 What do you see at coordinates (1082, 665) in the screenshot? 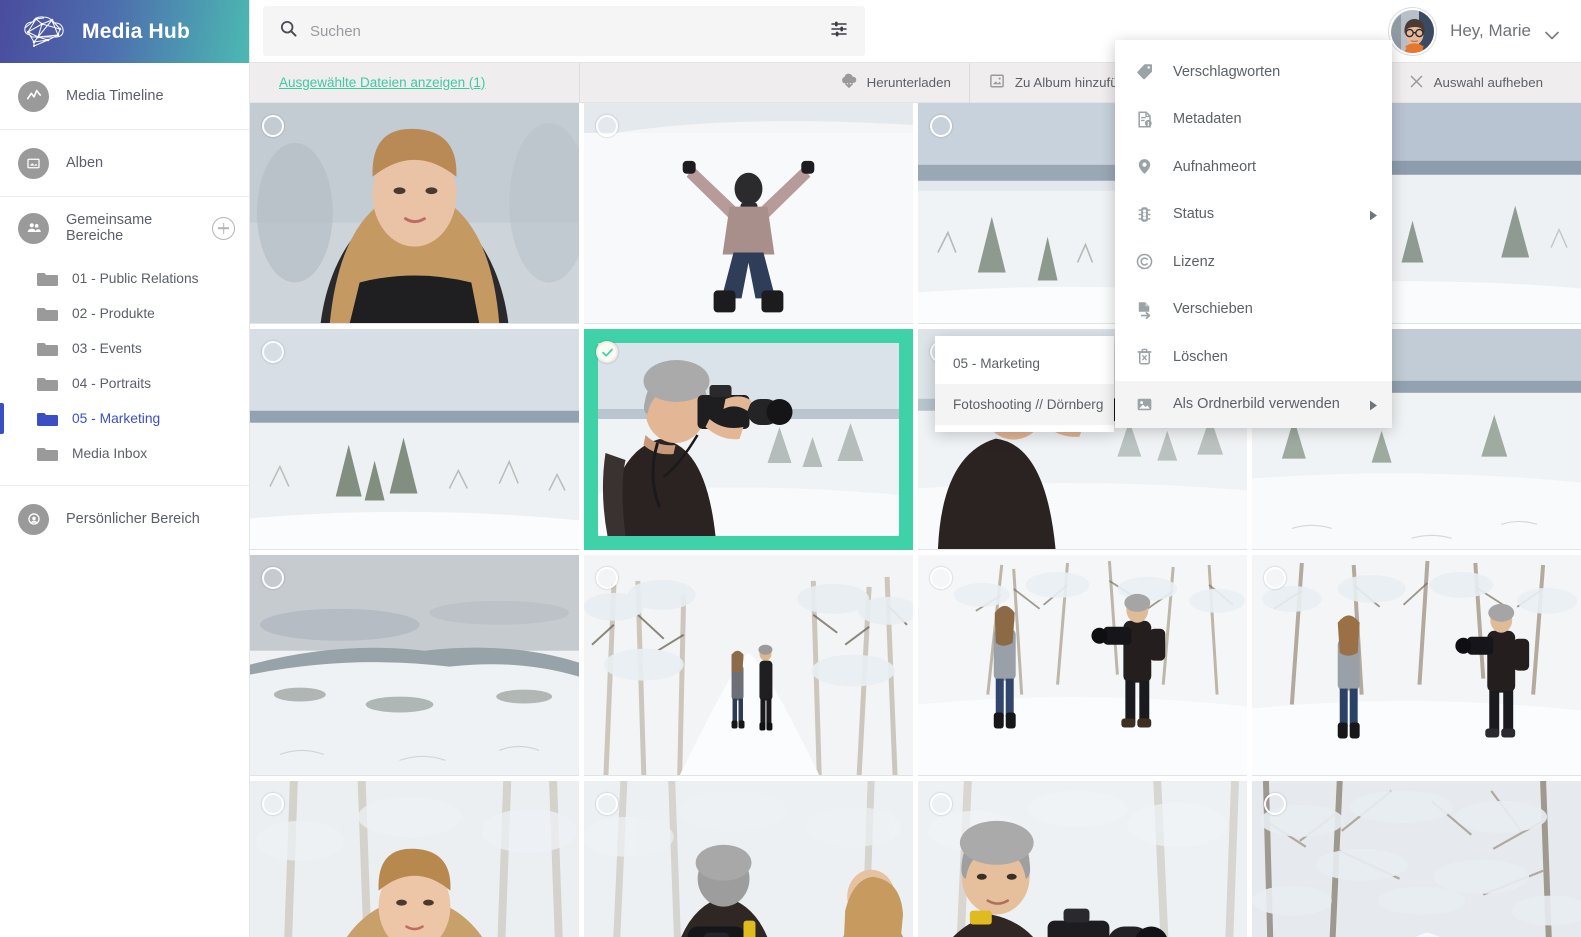
I see `media-tile-photographer-shooting-woman` at bounding box center [1082, 665].